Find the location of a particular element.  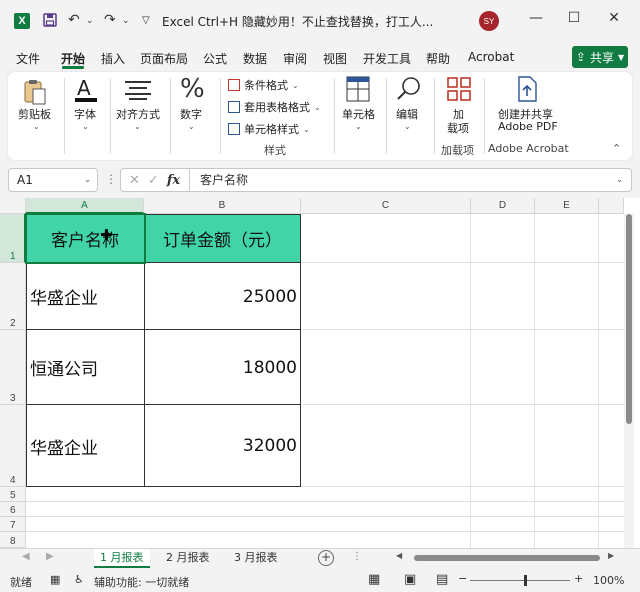

column-header-b: B is located at coordinates (222, 206).